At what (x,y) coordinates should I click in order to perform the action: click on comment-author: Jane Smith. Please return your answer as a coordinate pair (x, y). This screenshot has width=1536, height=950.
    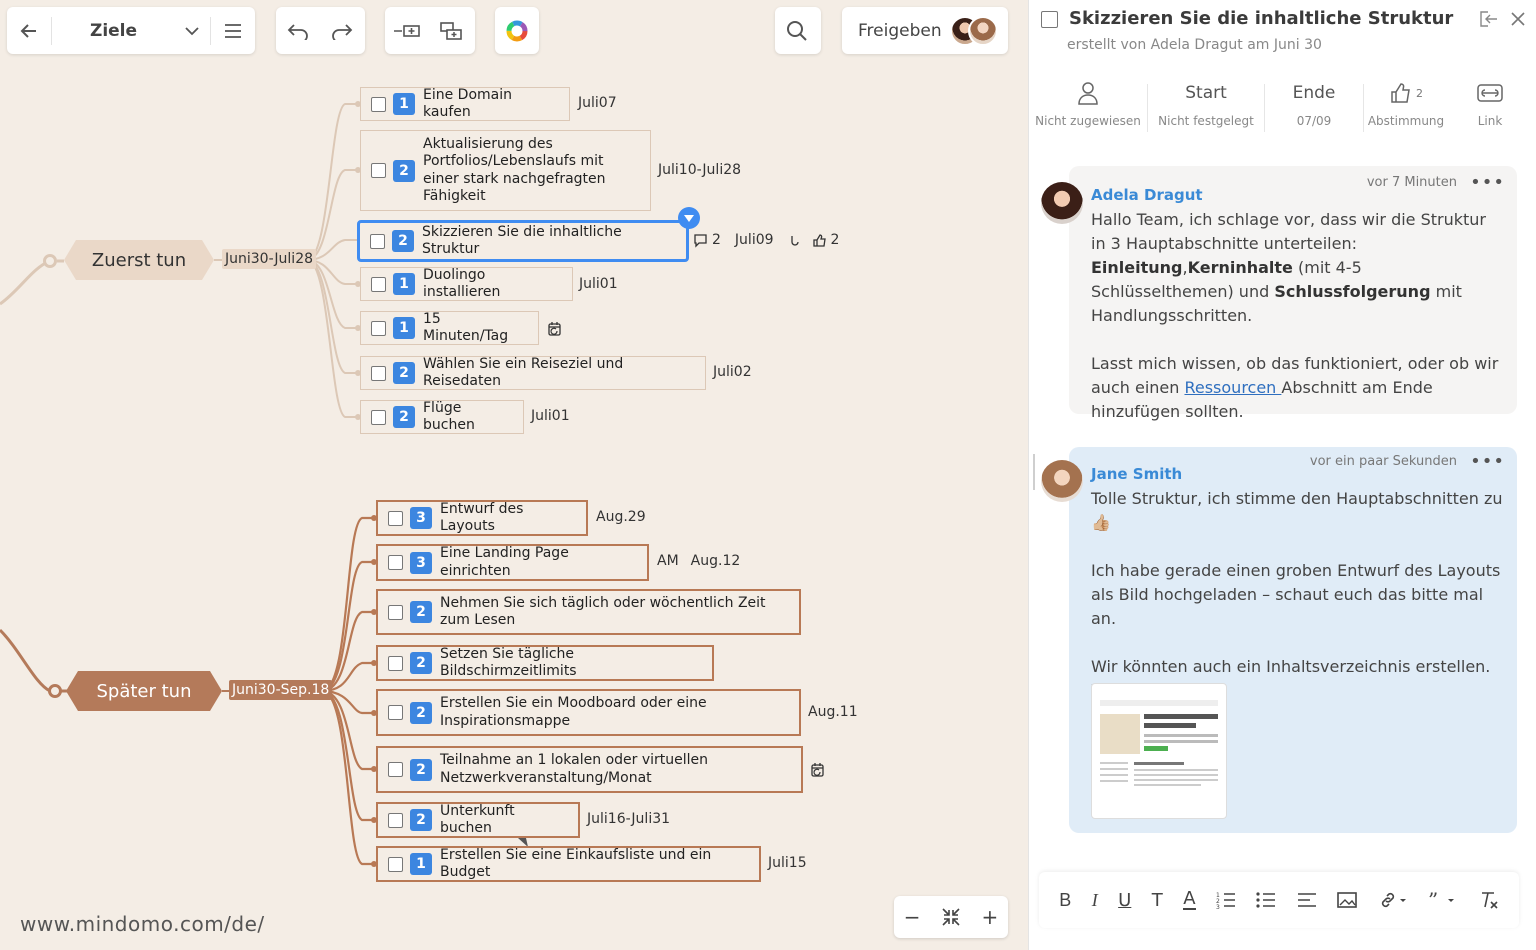
    Looking at the image, I should click on (1136, 474).